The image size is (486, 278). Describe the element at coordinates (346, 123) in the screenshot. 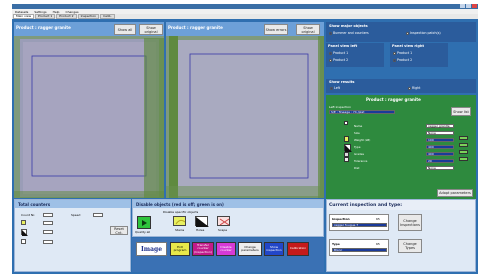

I see `palette-white` at that location.